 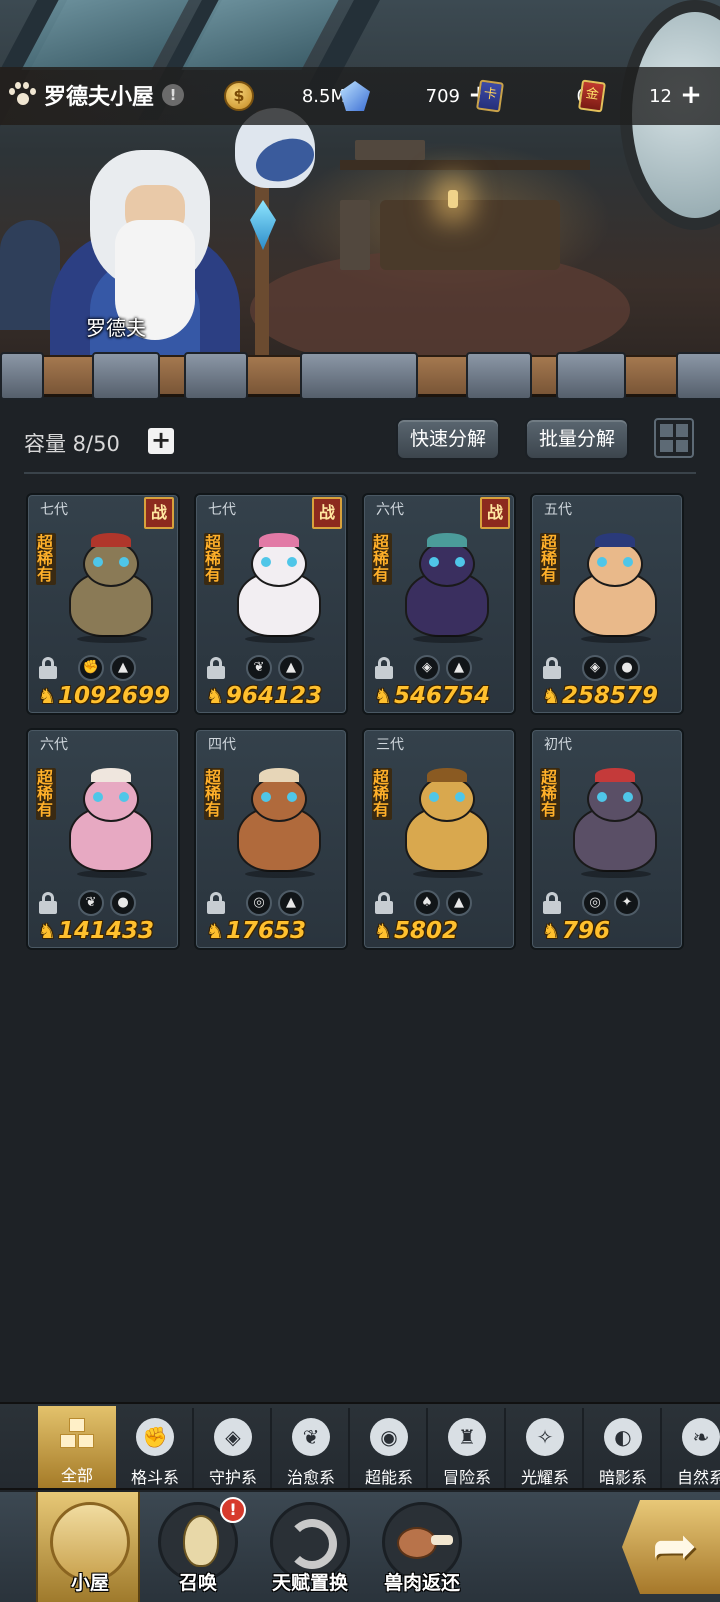 I want to click on pet-power-value: 1092699, so click(x=113, y=696).